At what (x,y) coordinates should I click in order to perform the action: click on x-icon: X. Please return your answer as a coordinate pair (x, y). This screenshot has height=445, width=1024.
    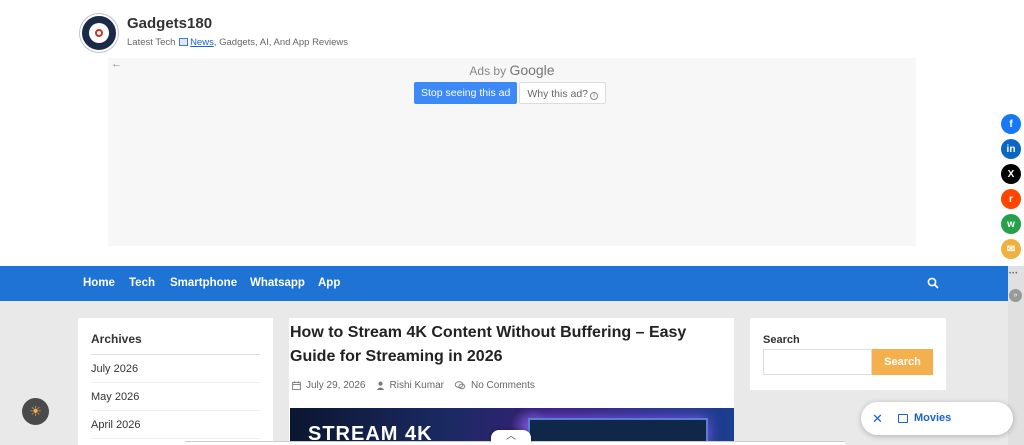
    Looking at the image, I should click on (1011, 174).